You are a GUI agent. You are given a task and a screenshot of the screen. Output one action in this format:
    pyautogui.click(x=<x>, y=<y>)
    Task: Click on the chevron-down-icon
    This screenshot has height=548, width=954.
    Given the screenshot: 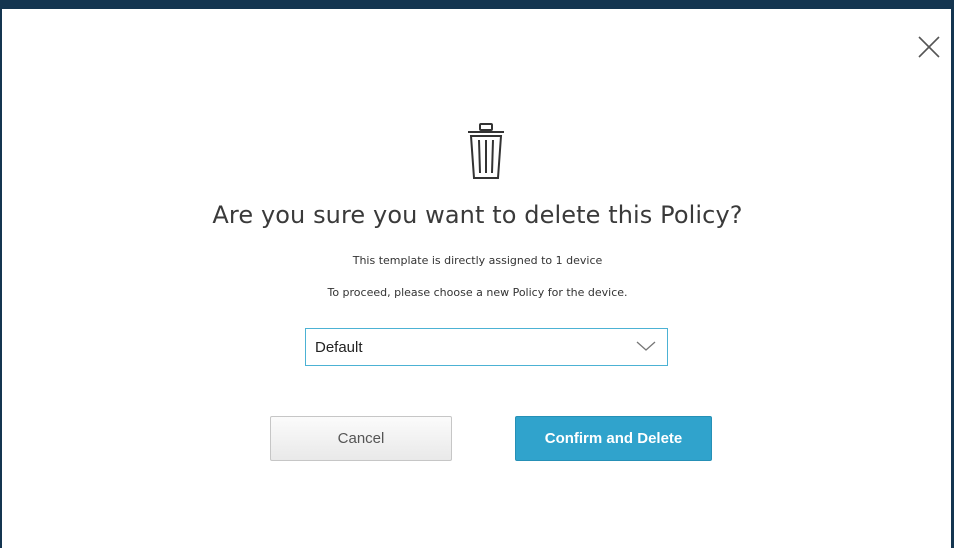 What is the action you would take?
    pyautogui.click(x=646, y=346)
    